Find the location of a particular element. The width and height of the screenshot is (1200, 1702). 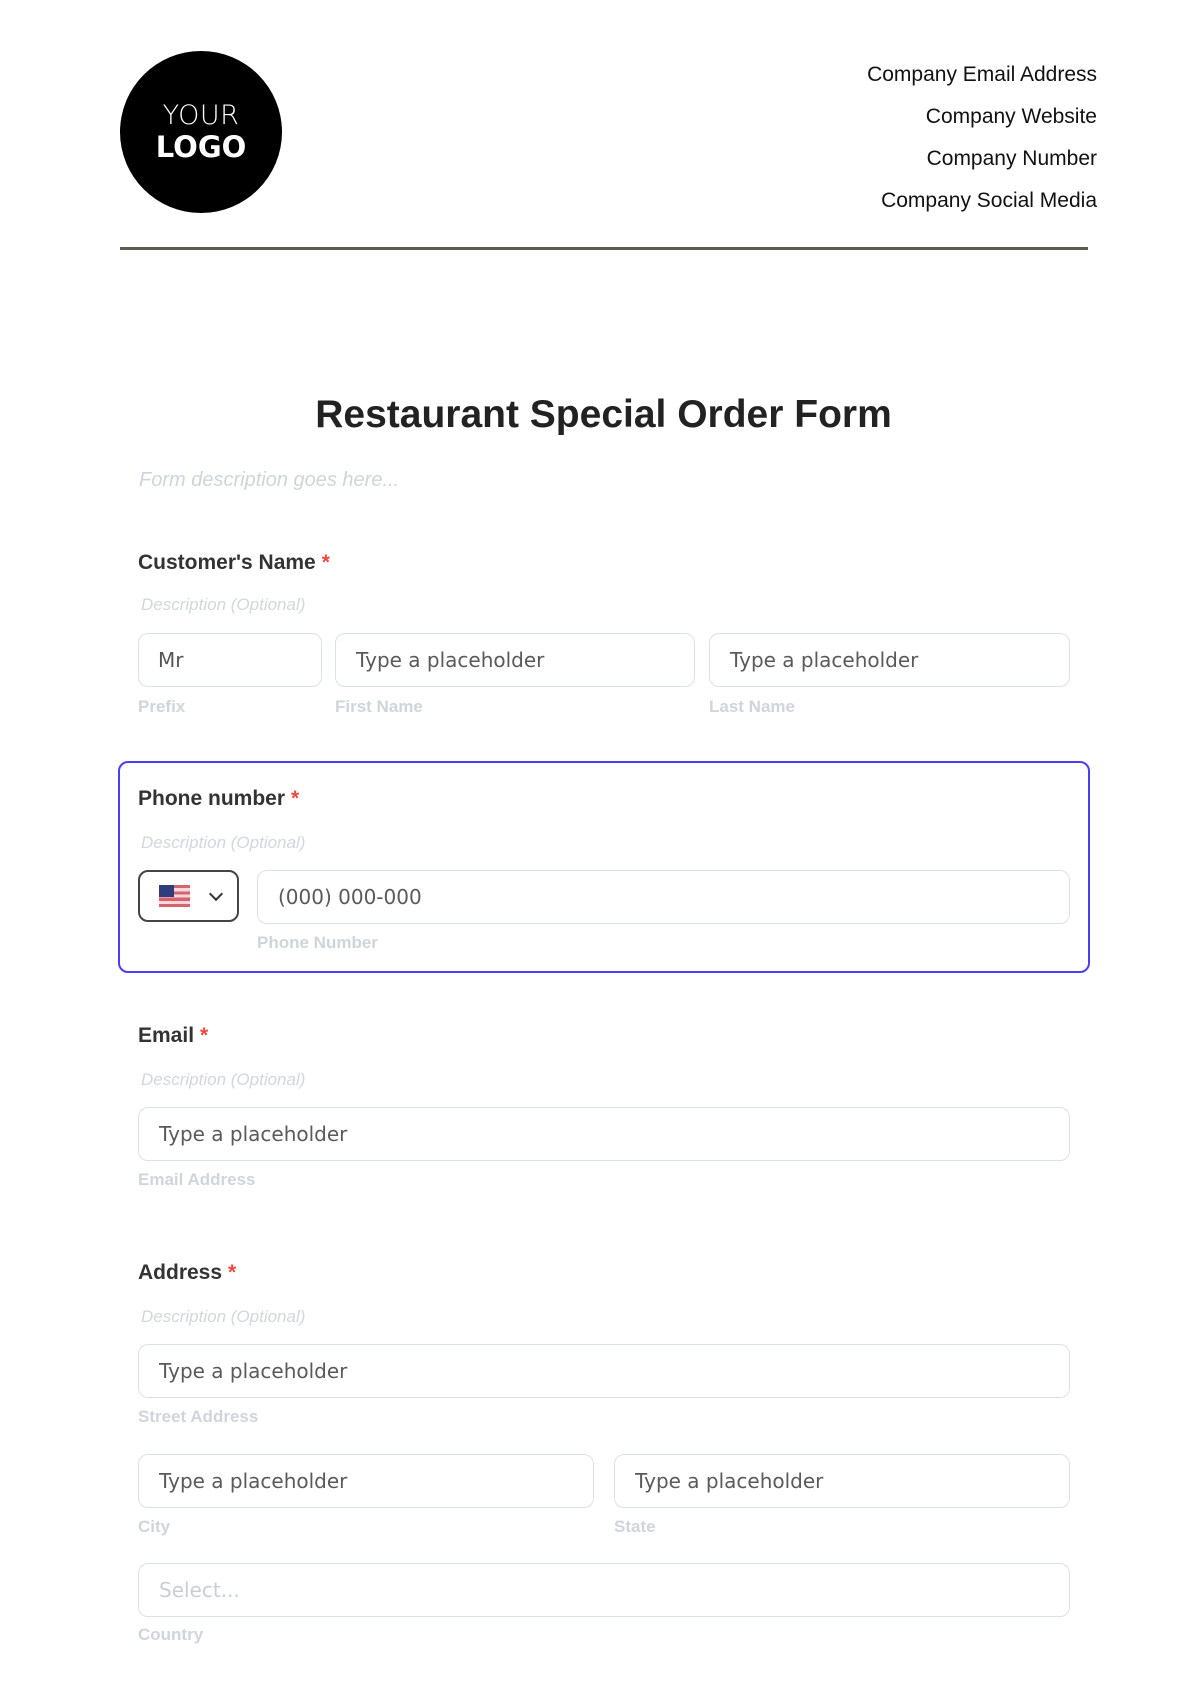

first-name-input: Type a placeholder is located at coordinates (515, 660).